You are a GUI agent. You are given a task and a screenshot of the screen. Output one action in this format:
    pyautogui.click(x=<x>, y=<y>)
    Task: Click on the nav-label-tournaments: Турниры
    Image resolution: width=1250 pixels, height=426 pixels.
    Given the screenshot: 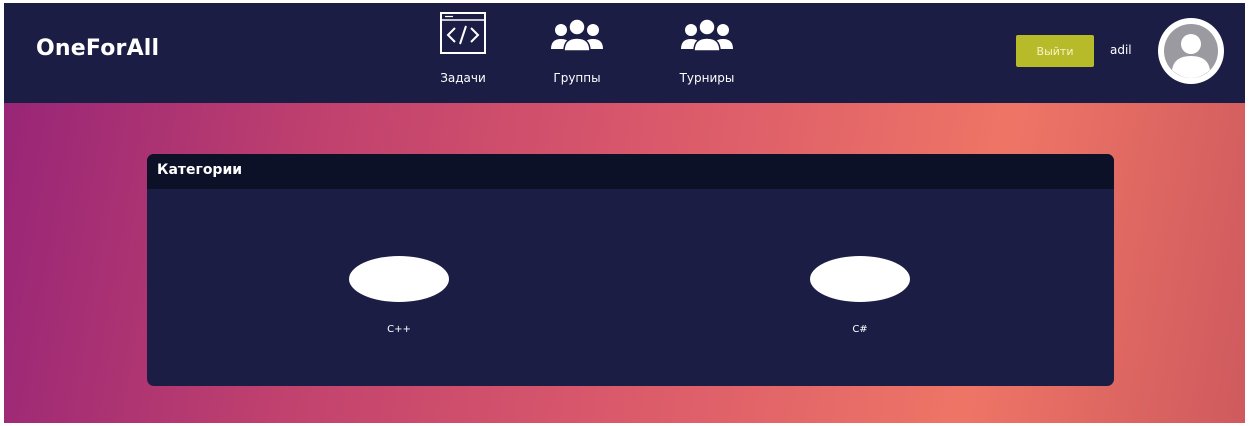 What is the action you would take?
    pyautogui.click(x=707, y=78)
    